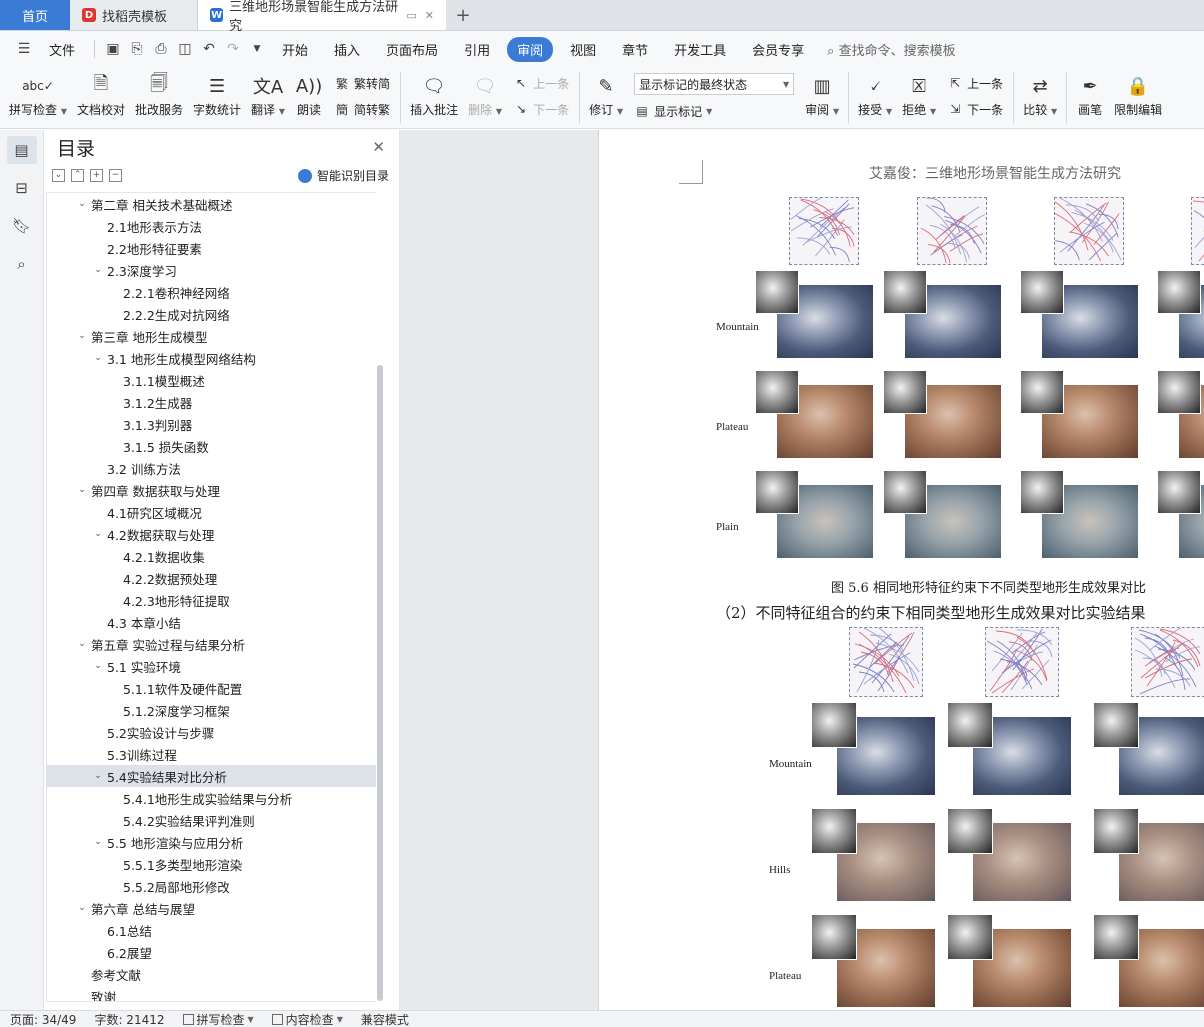 The width and height of the screenshot is (1204, 1027). What do you see at coordinates (295, 49) in the screenshot?
I see `menu-start: 开始` at bounding box center [295, 49].